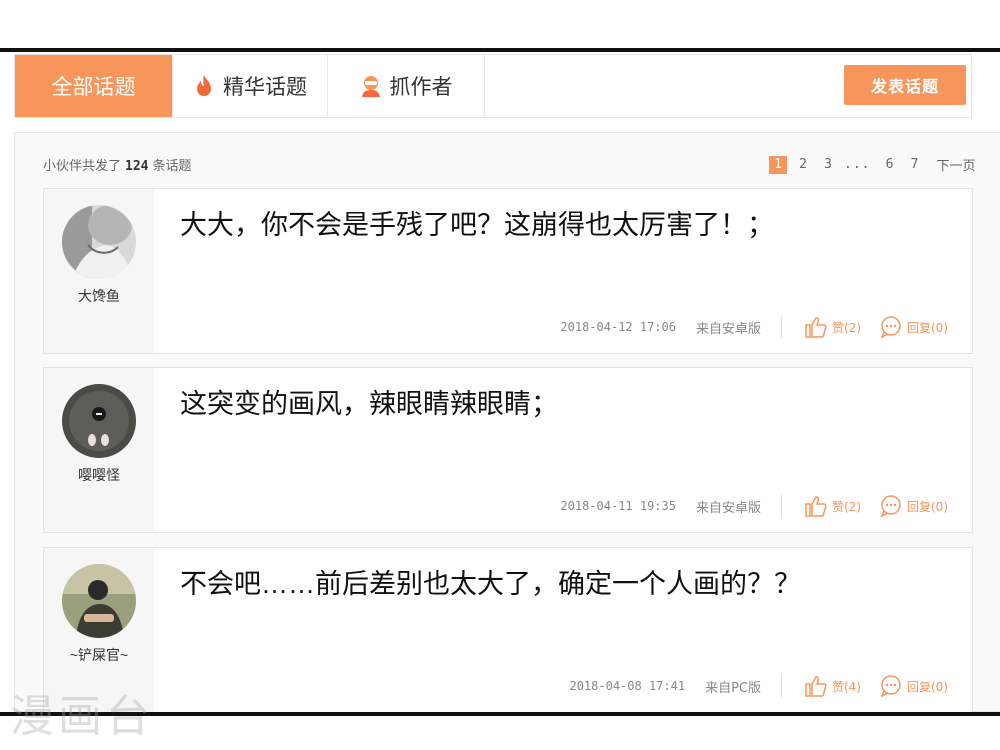  What do you see at coordinates (137, 166) in the screenshot?
I see `topic-count: 124` at bounding box center [137, 166].